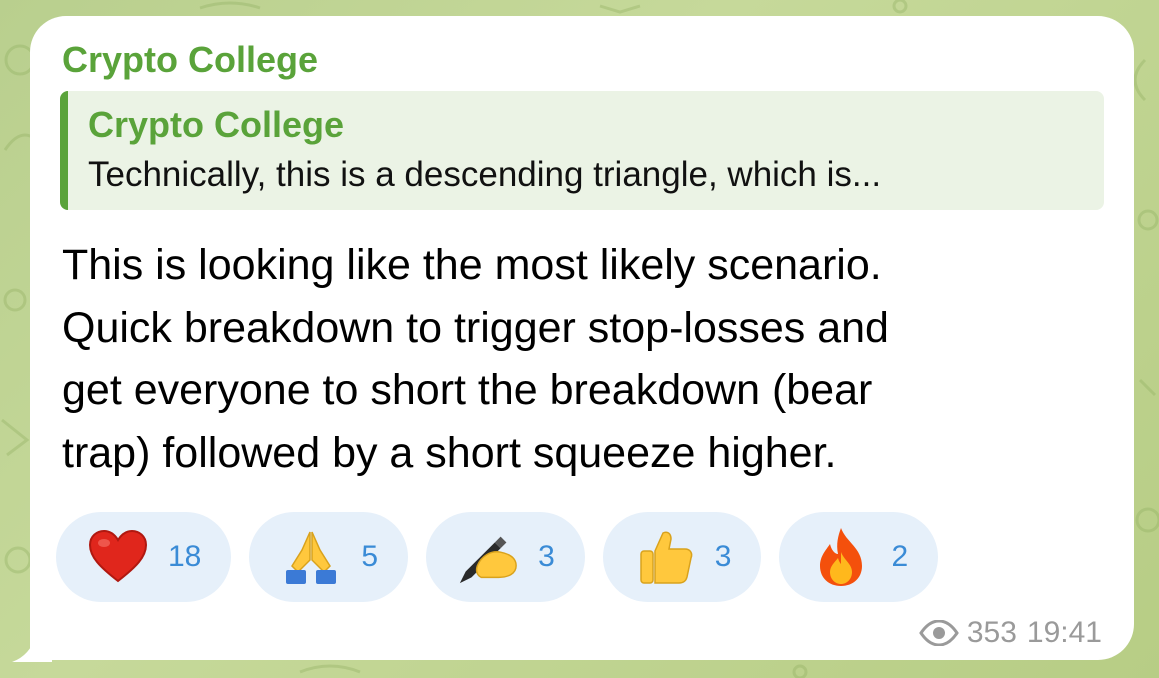 This screenshot has width=1159, height=678. I want to click on reaction-pray: 5, so click(329, 557).